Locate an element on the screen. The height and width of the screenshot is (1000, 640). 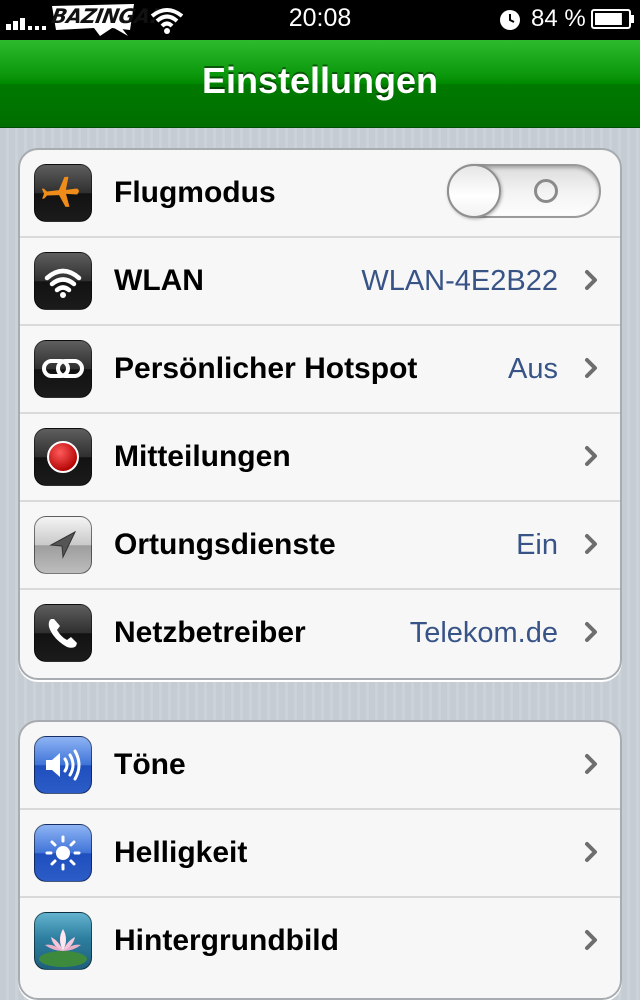
settings-row-label: Netzbetreiber is located at coordinates (210, 632).